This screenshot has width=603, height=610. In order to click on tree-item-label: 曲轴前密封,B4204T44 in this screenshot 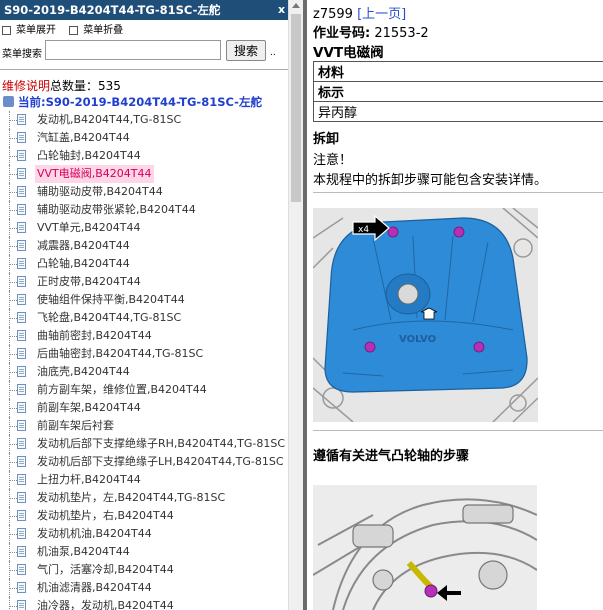, I will do `click(94, 336)`.